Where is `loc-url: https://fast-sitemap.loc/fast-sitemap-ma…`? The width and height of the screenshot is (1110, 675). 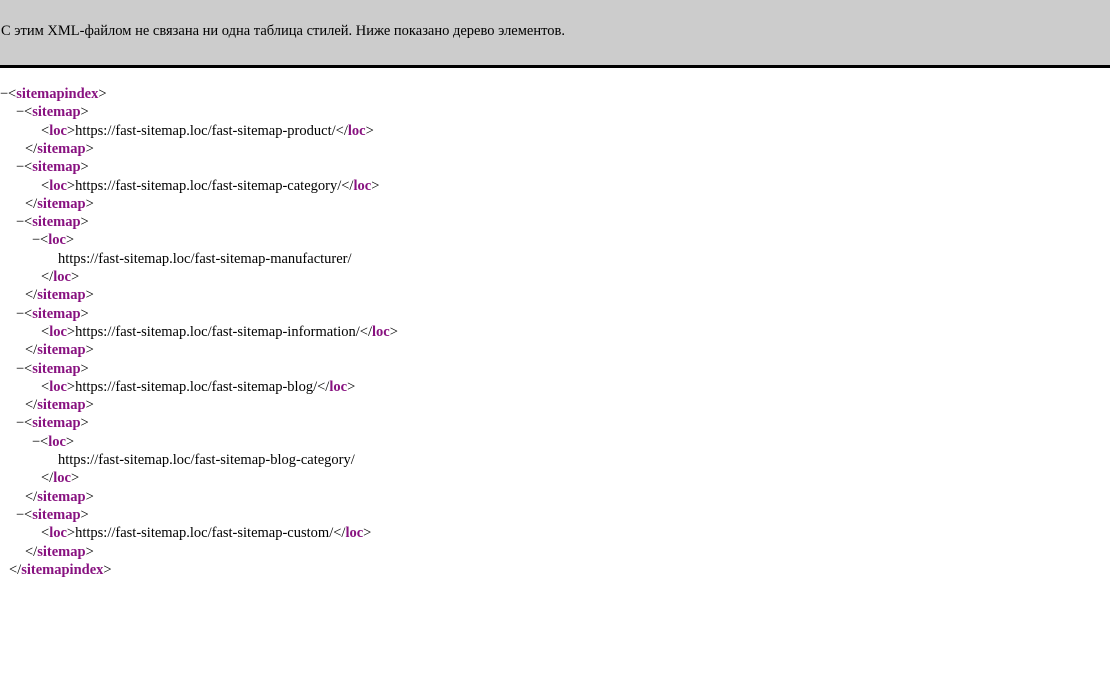
loc-url: https://fast-sitemap.loc/fast-sitemap-ma… is located at coordinates (205, 258).